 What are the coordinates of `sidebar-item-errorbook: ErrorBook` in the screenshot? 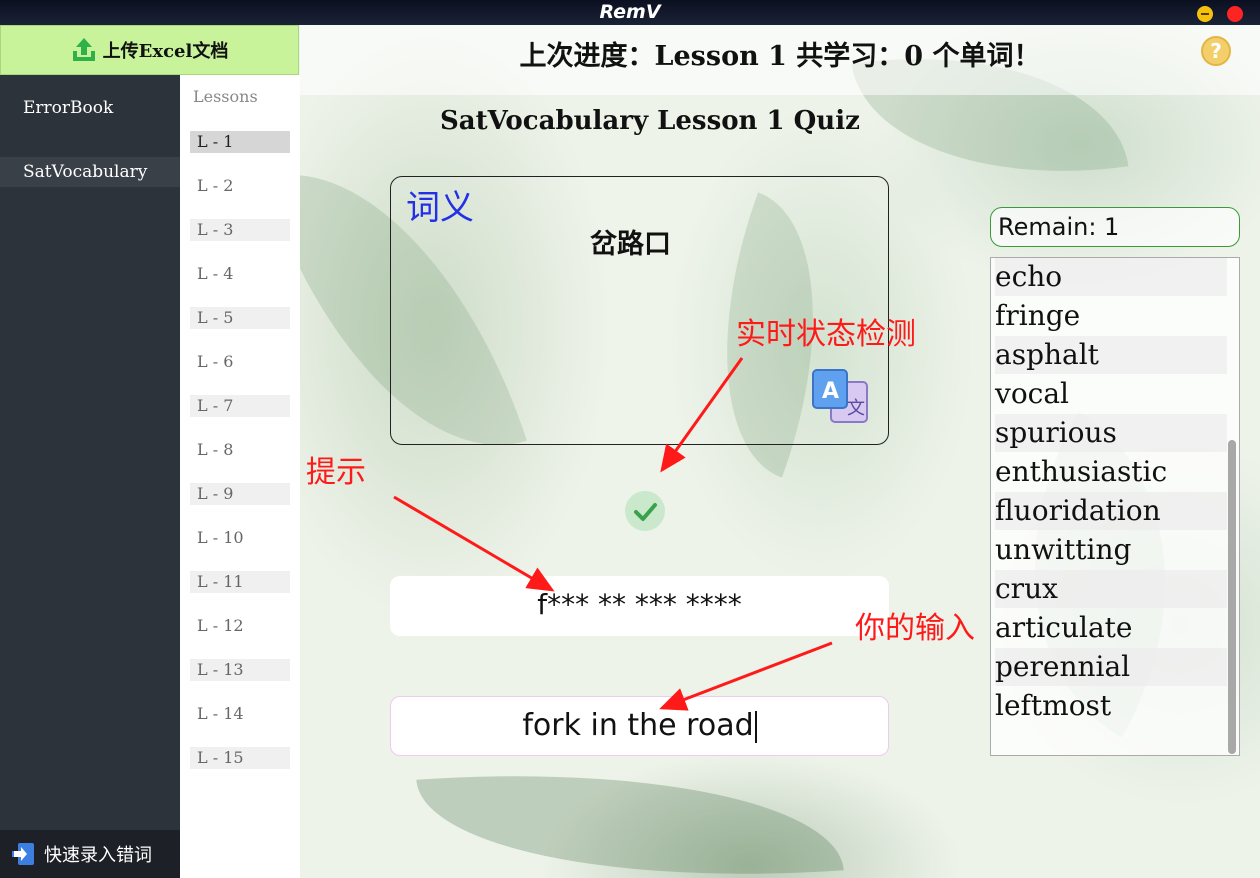 It's located at (90, 108).